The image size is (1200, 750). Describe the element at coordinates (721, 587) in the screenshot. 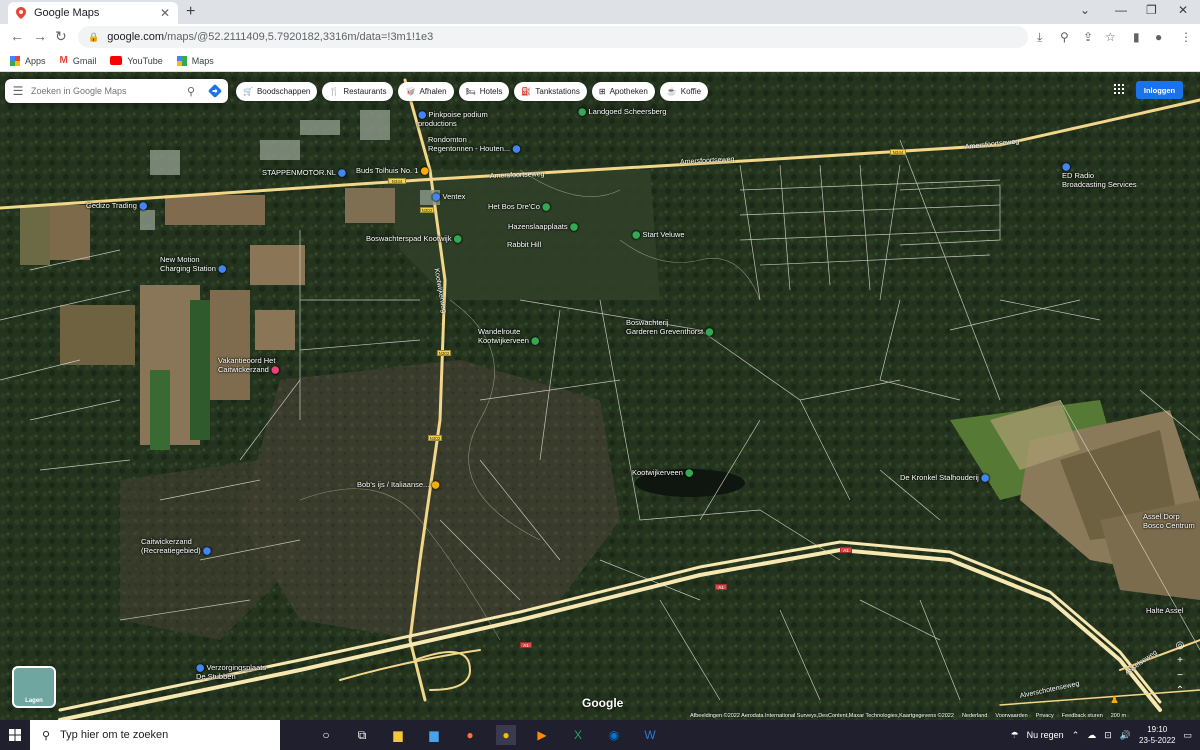

I see `road-shield: A1` at that location.